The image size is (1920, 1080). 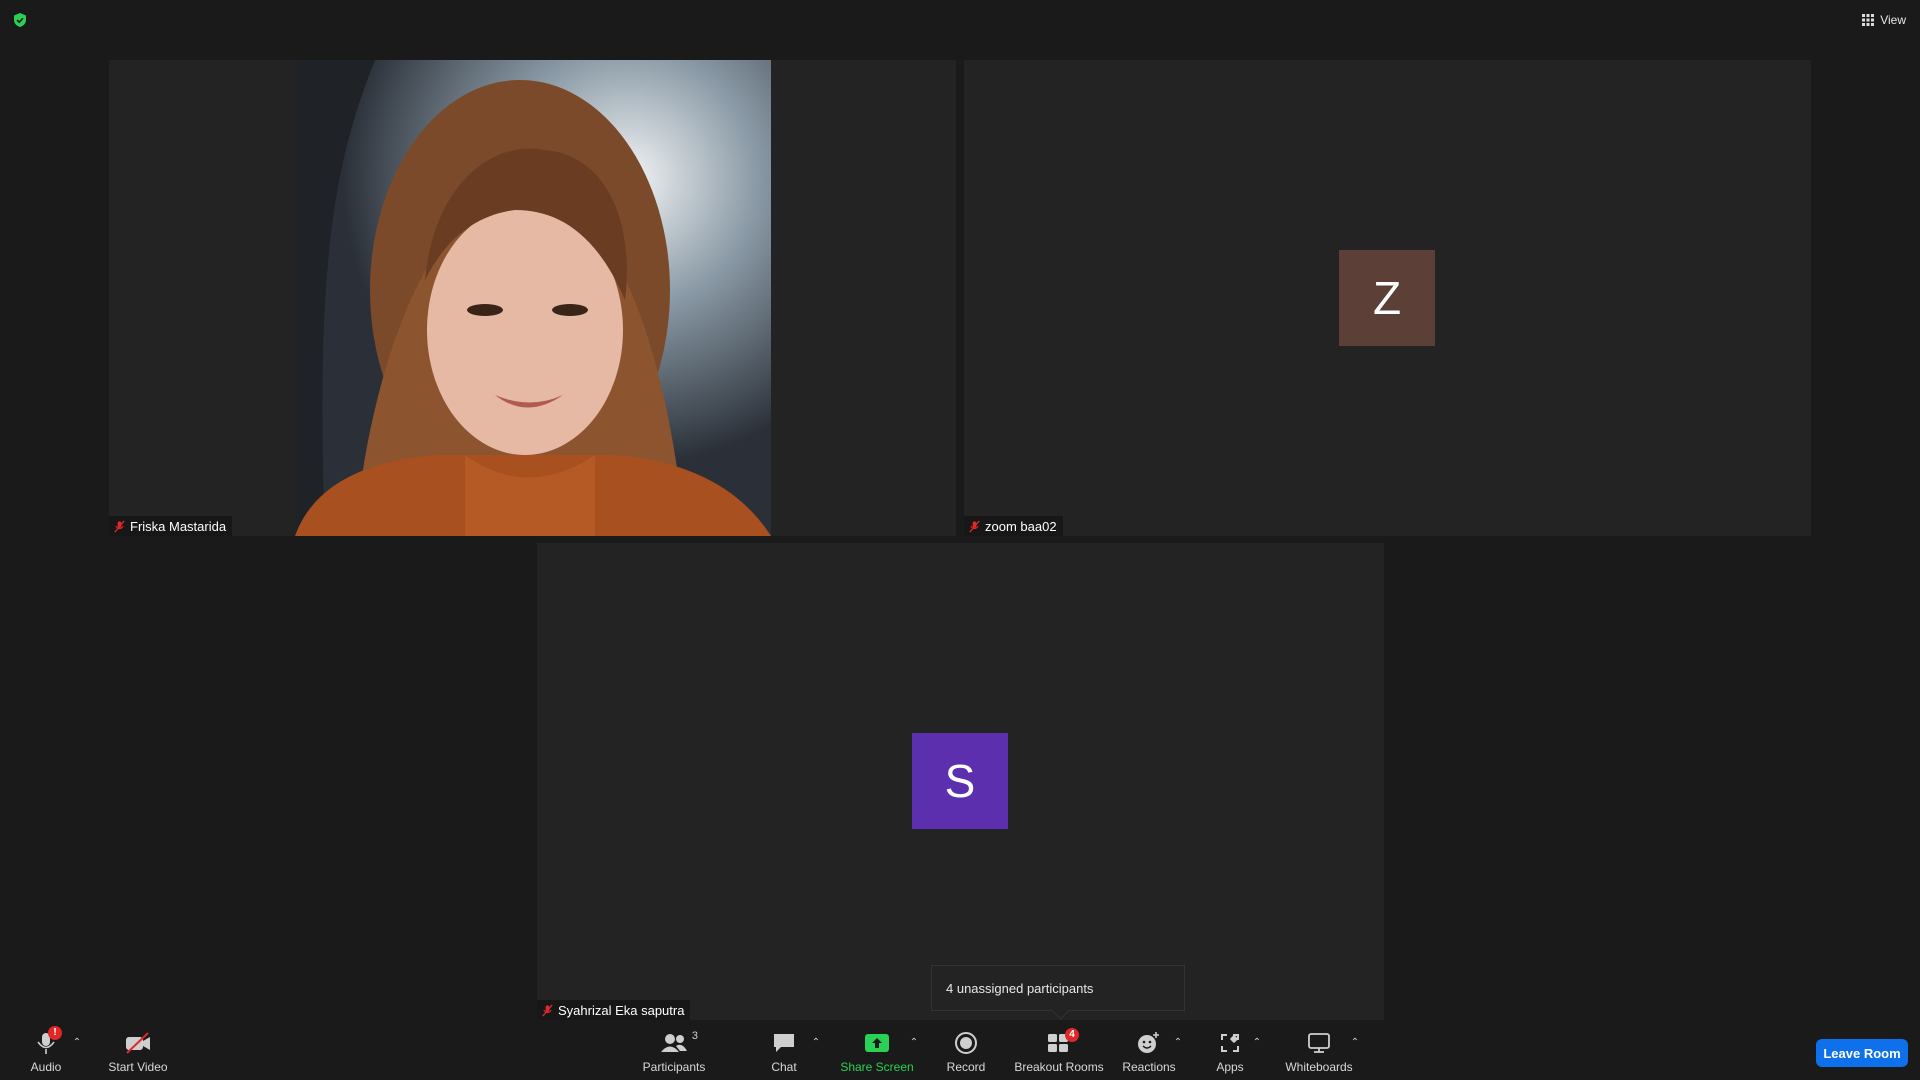 I want to click on leave-room-button: Leave Room, so click(x=1862, y=1053).